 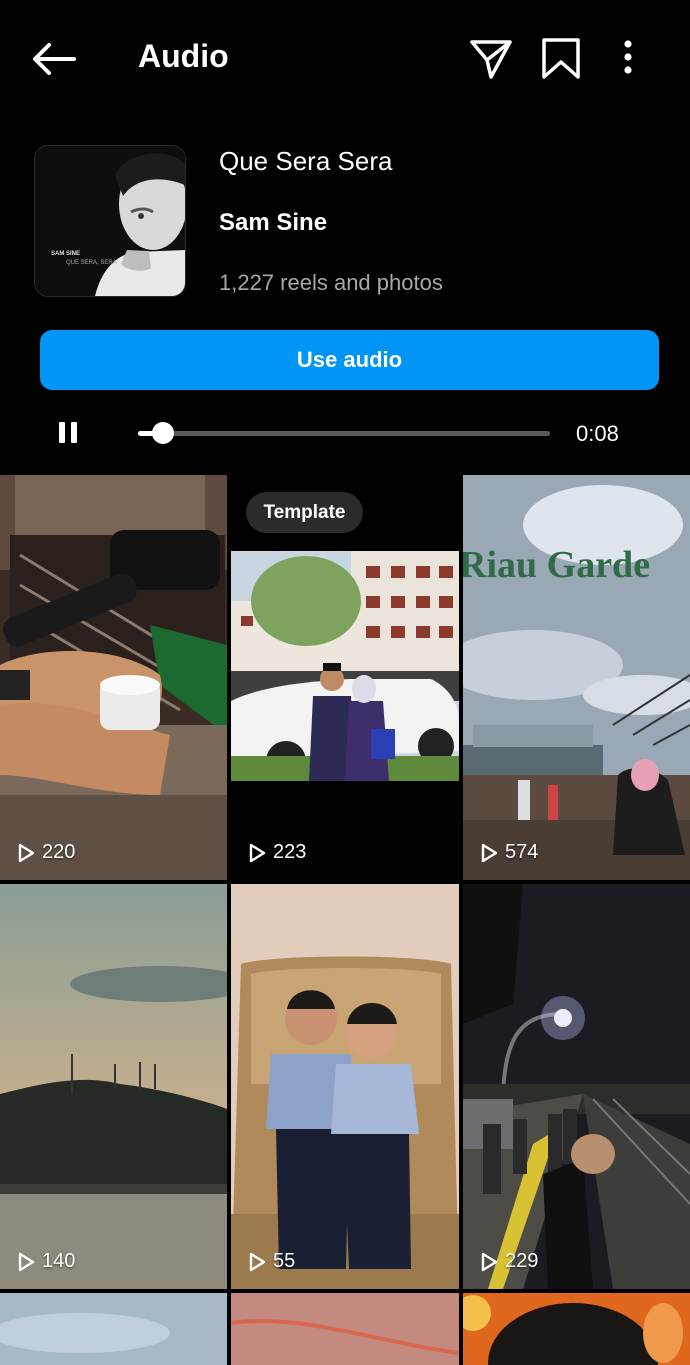 What do you see at coordinates (84, 258) in the screenshot?
I see `album-text: SAM SINE QUE SERA, SERA` at bounding box center [84, 258].